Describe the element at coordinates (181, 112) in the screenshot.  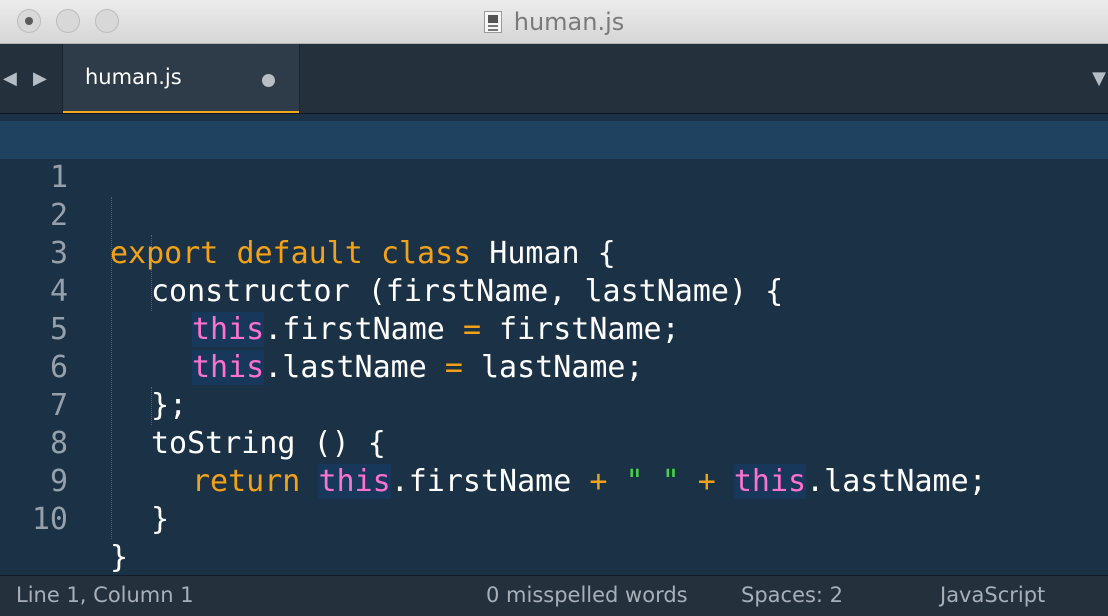
I see `active-tab-indicator` at that location.